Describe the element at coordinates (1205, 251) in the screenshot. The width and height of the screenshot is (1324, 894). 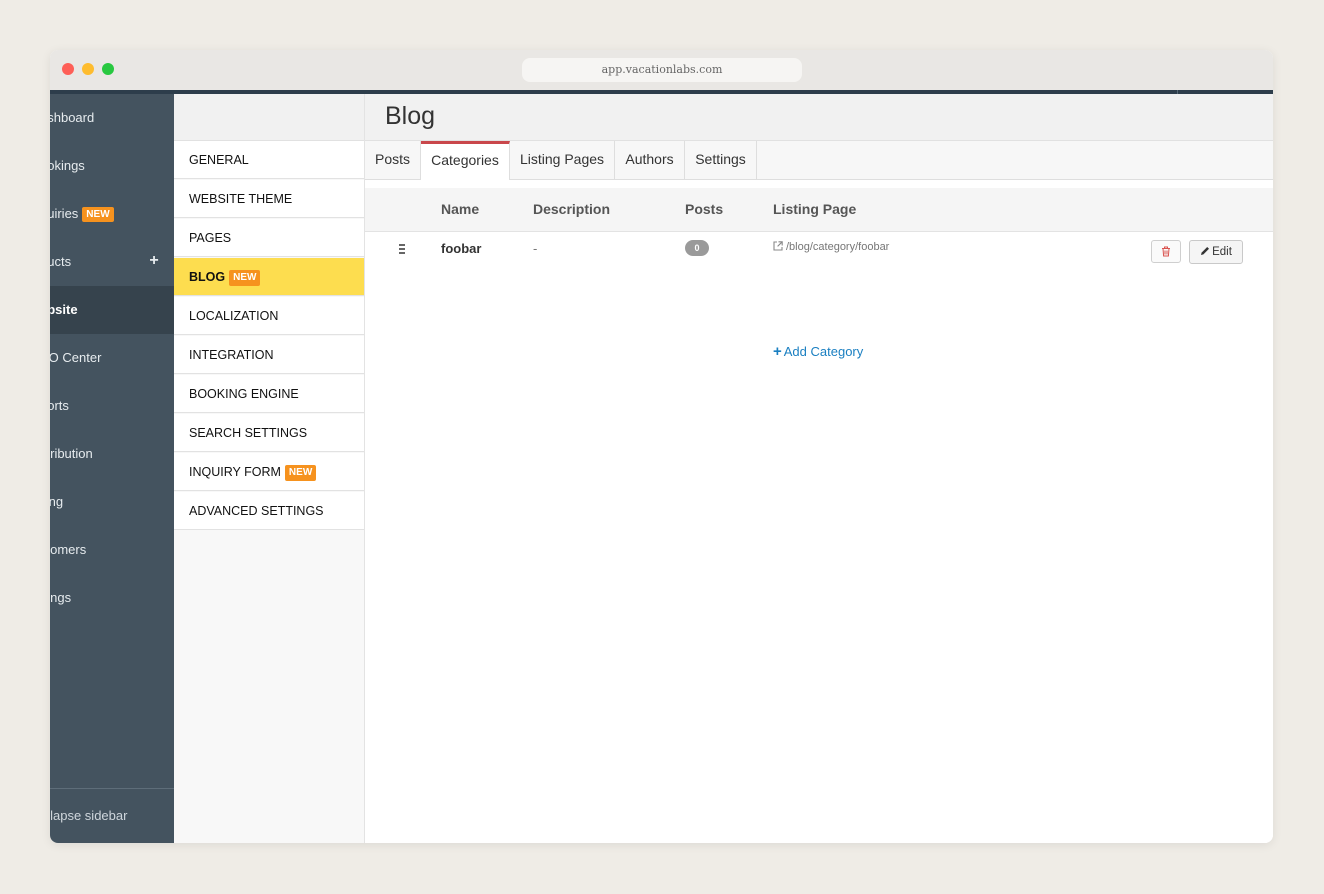
I see `pencil-icon` at that location.